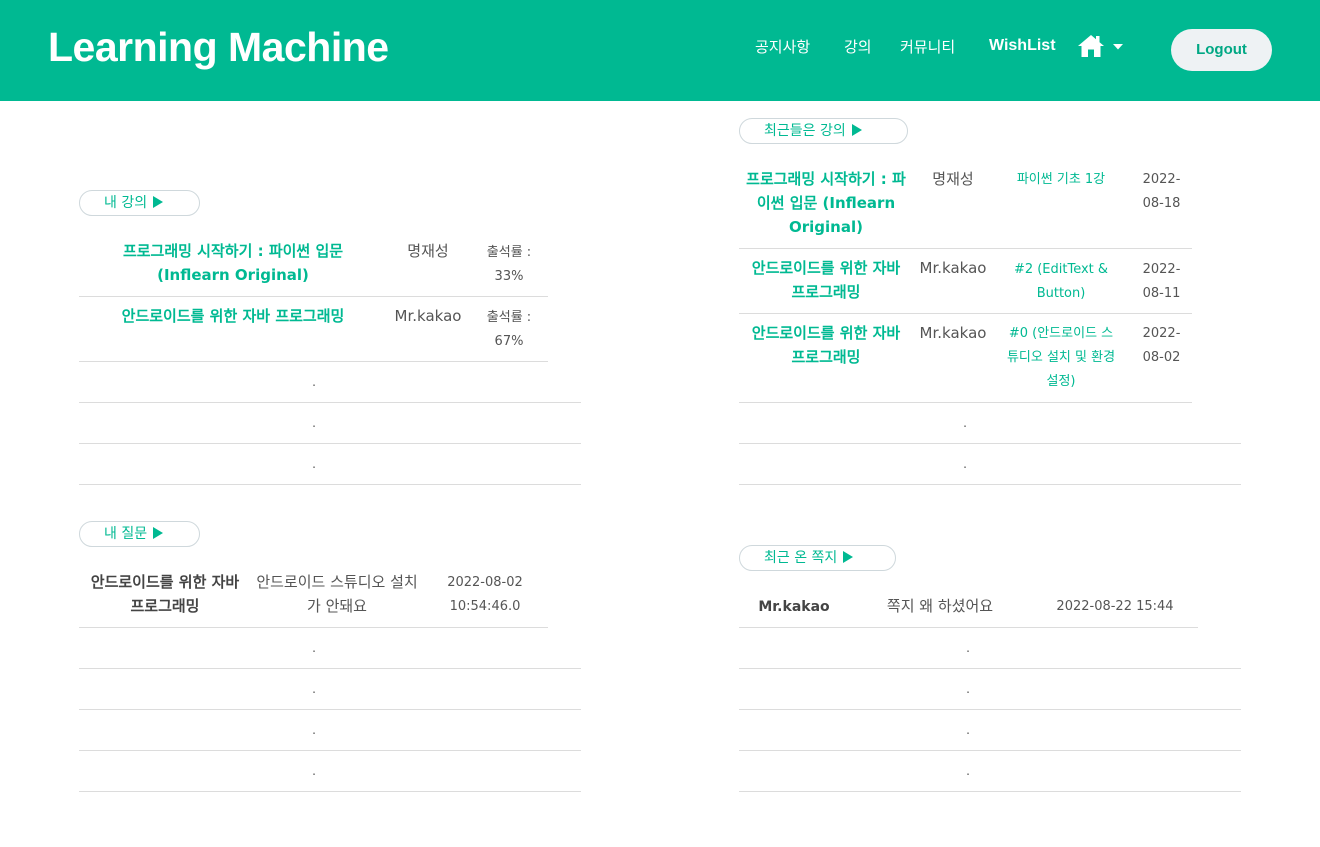 Image resolution: width=1320 pixels, height=847 pixels. Describe the element at coordinates (801, 558) in the screenshot. I see `recent-messages-label: 최근 온 쪽지` at that location.